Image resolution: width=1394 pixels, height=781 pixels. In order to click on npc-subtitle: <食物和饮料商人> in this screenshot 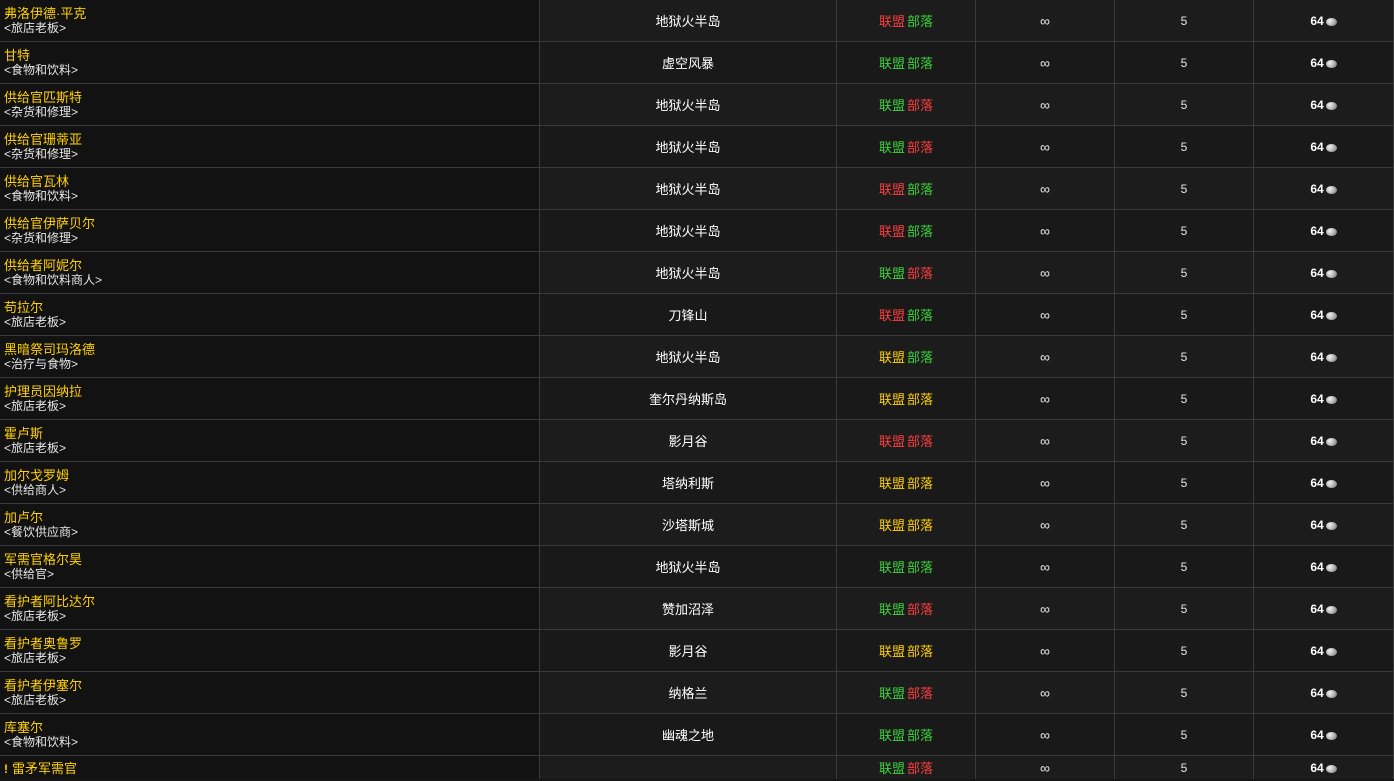, I will do `click(53, 279)`.